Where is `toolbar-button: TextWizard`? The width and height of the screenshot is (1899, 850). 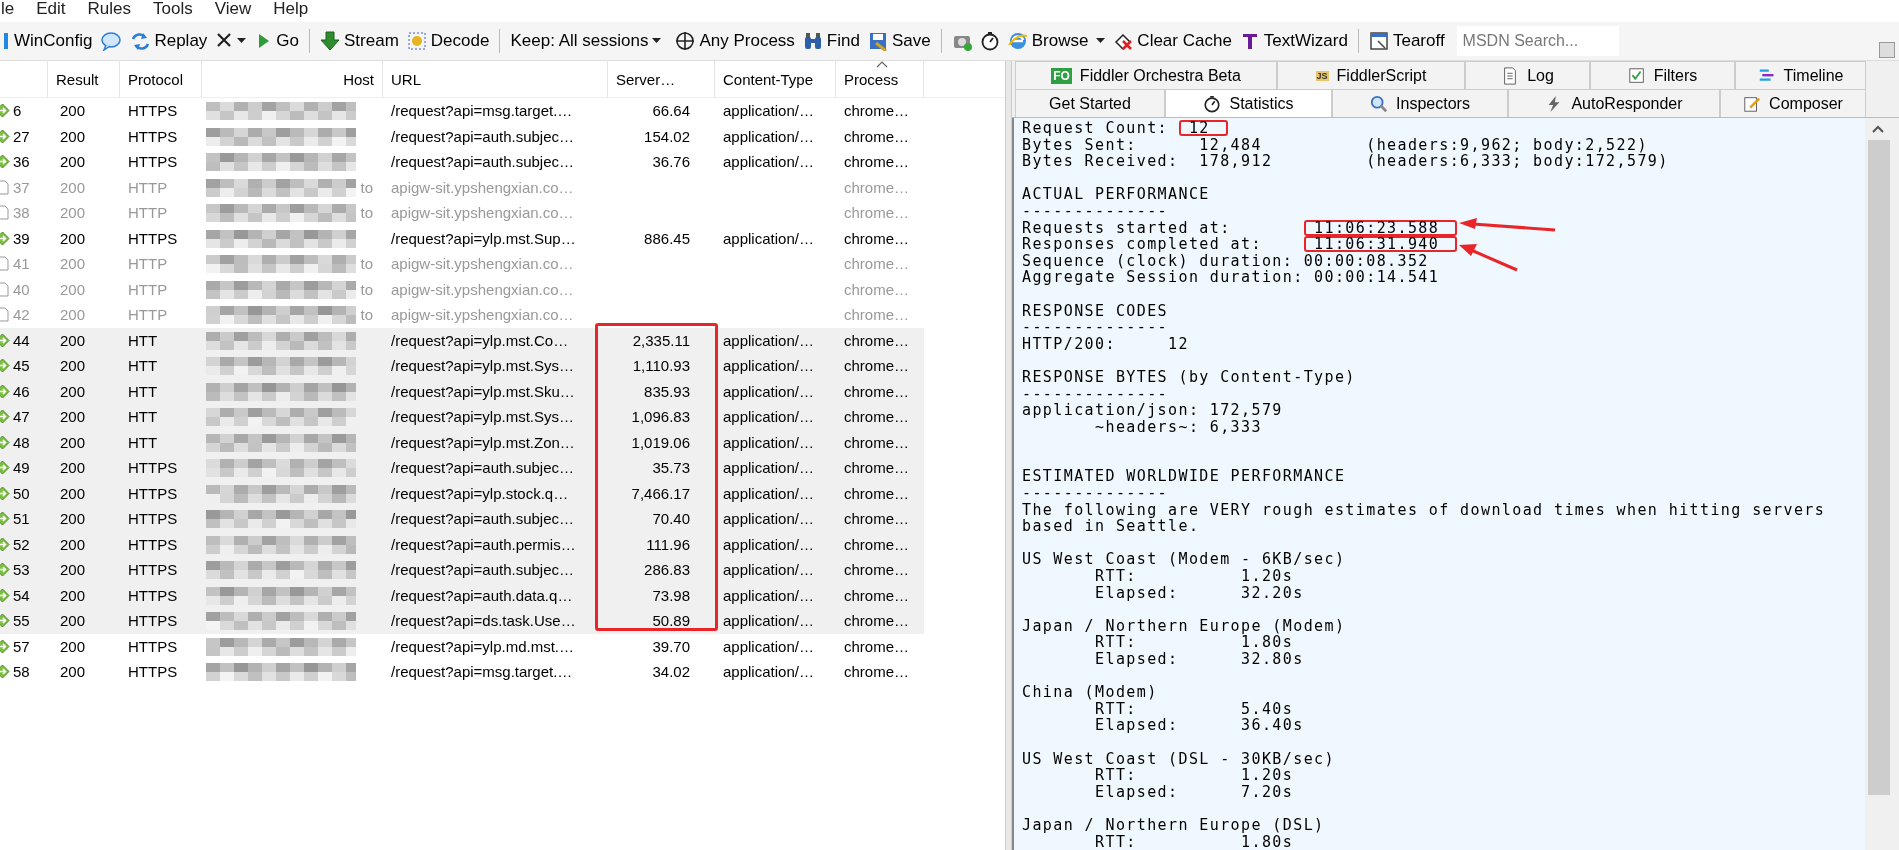
toolbar-button: TextWizard is located at coordinates (1293, 41).